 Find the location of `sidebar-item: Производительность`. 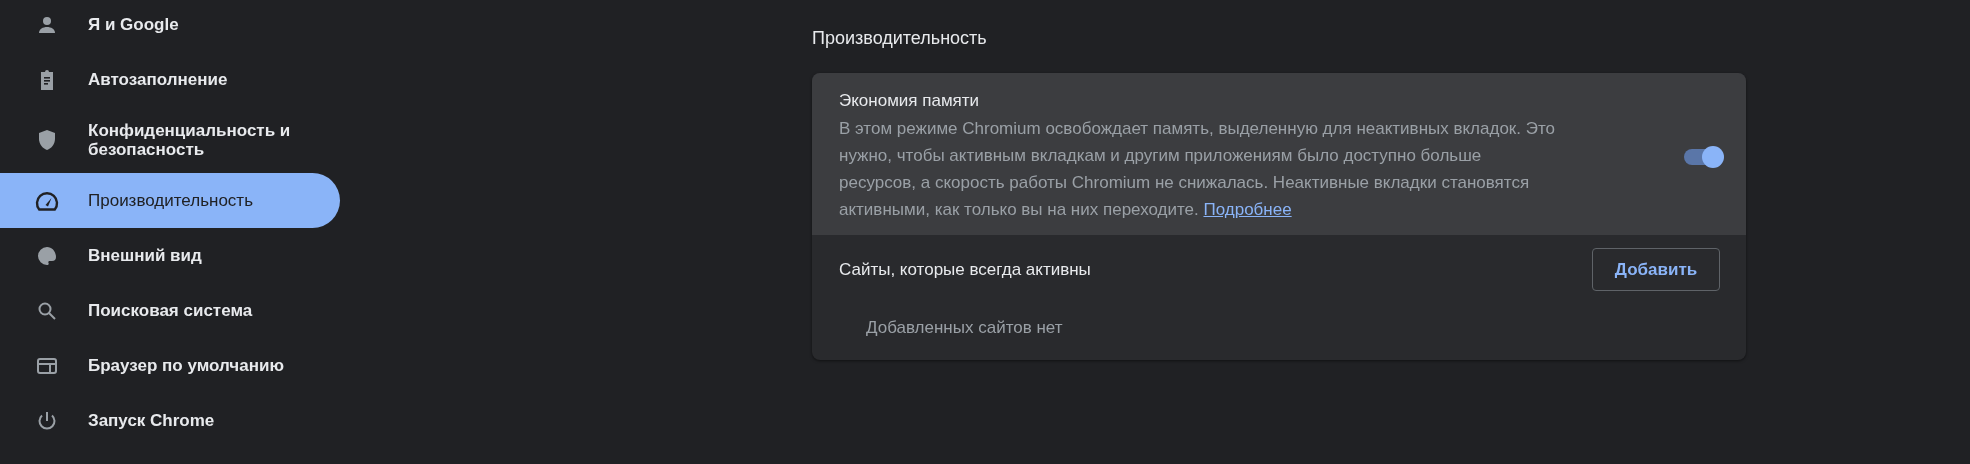

sidebar-item: Производительность is located at coordinates (170, 200).